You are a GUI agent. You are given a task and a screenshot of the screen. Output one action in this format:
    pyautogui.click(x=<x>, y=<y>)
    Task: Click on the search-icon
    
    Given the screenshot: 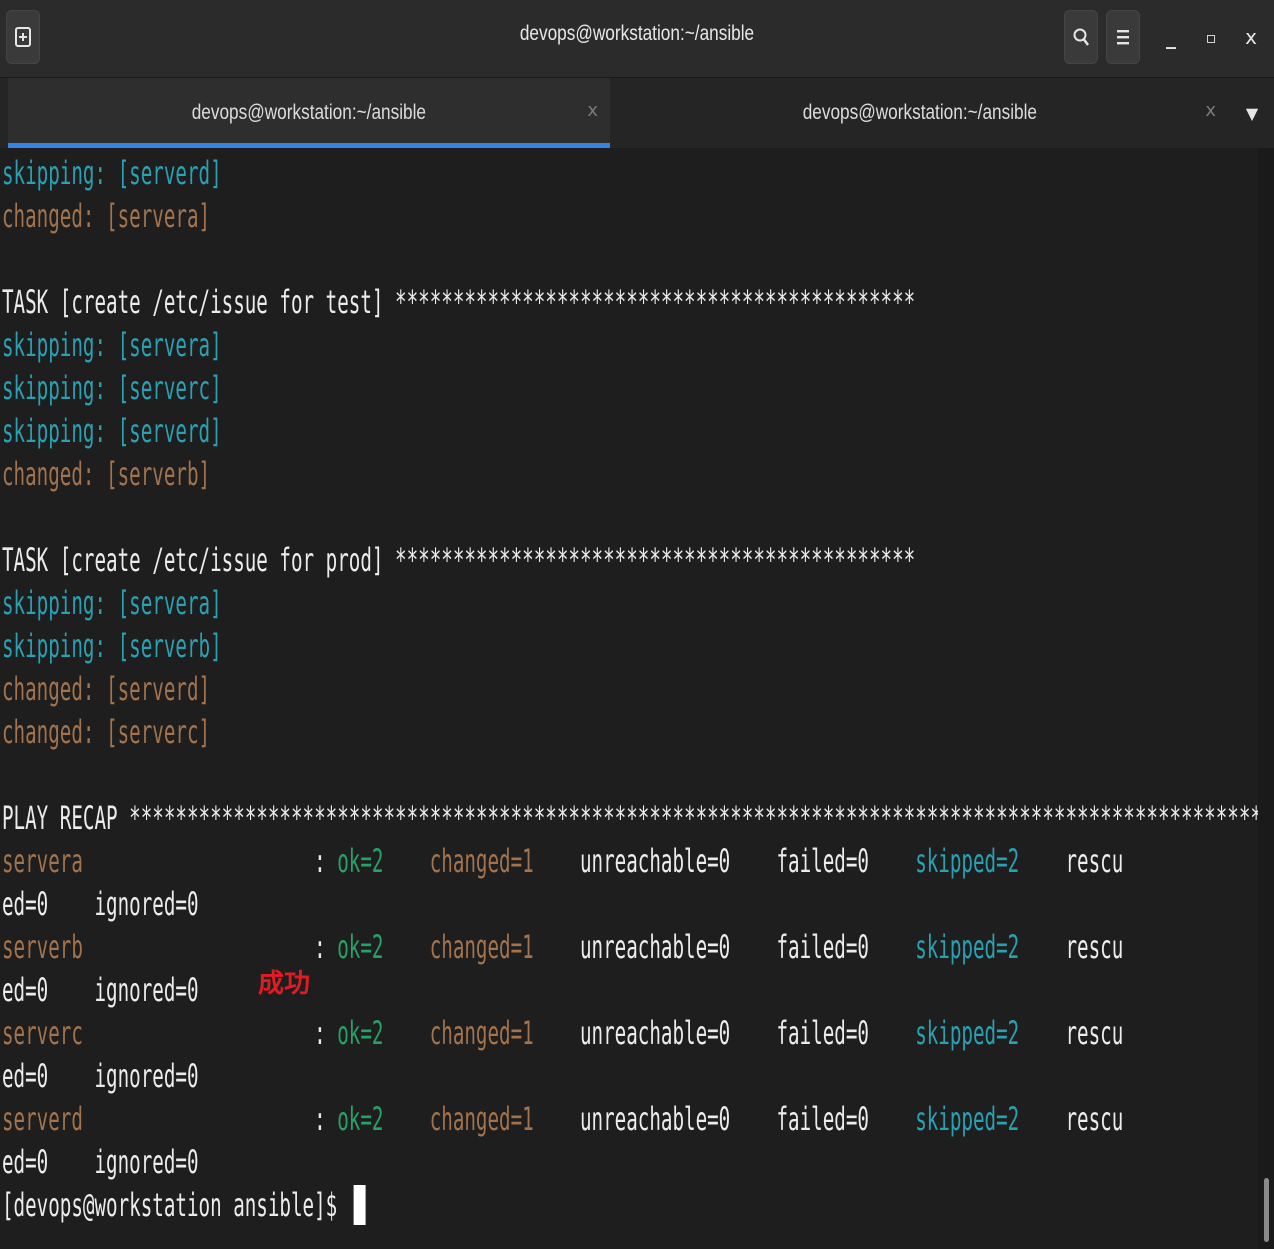 What is the action you would take?
    pyautogui.click(x=1081, y=37)
    